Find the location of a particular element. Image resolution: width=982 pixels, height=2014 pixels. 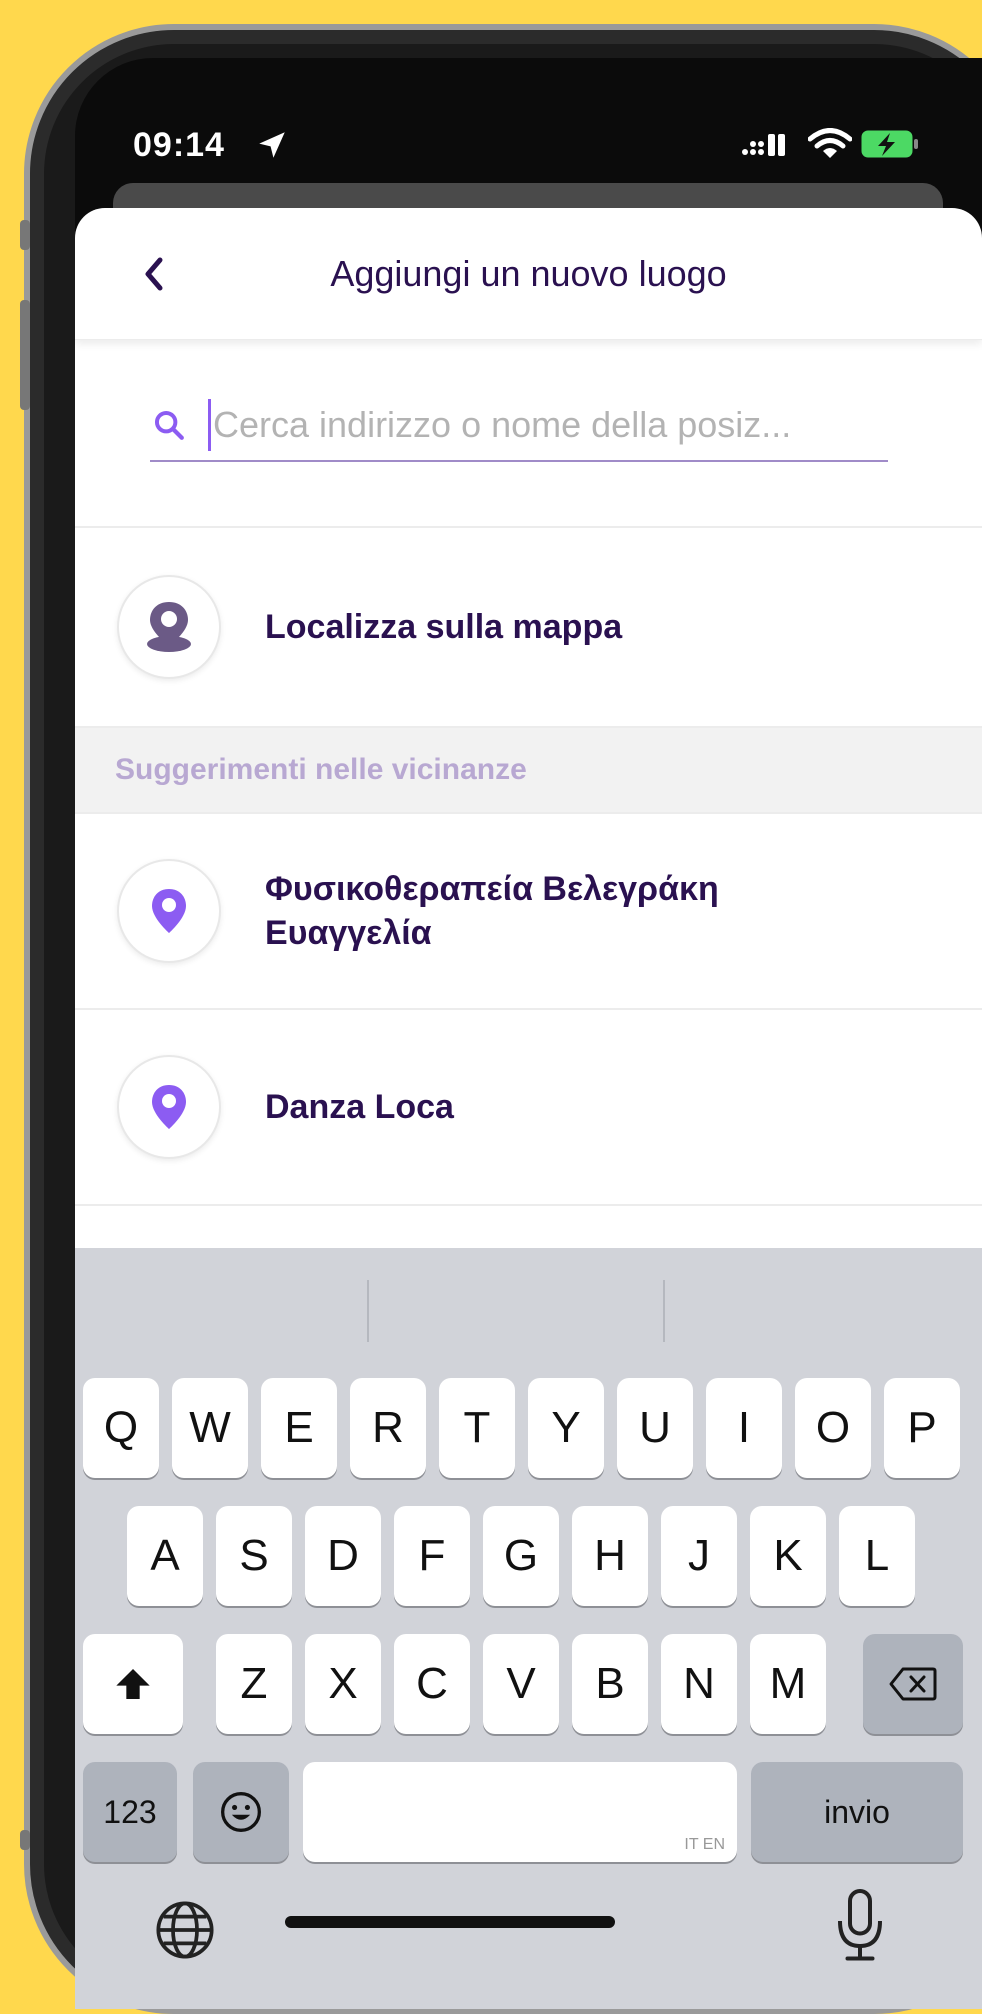

microphone-icon is located at coordinates (860, 1926).